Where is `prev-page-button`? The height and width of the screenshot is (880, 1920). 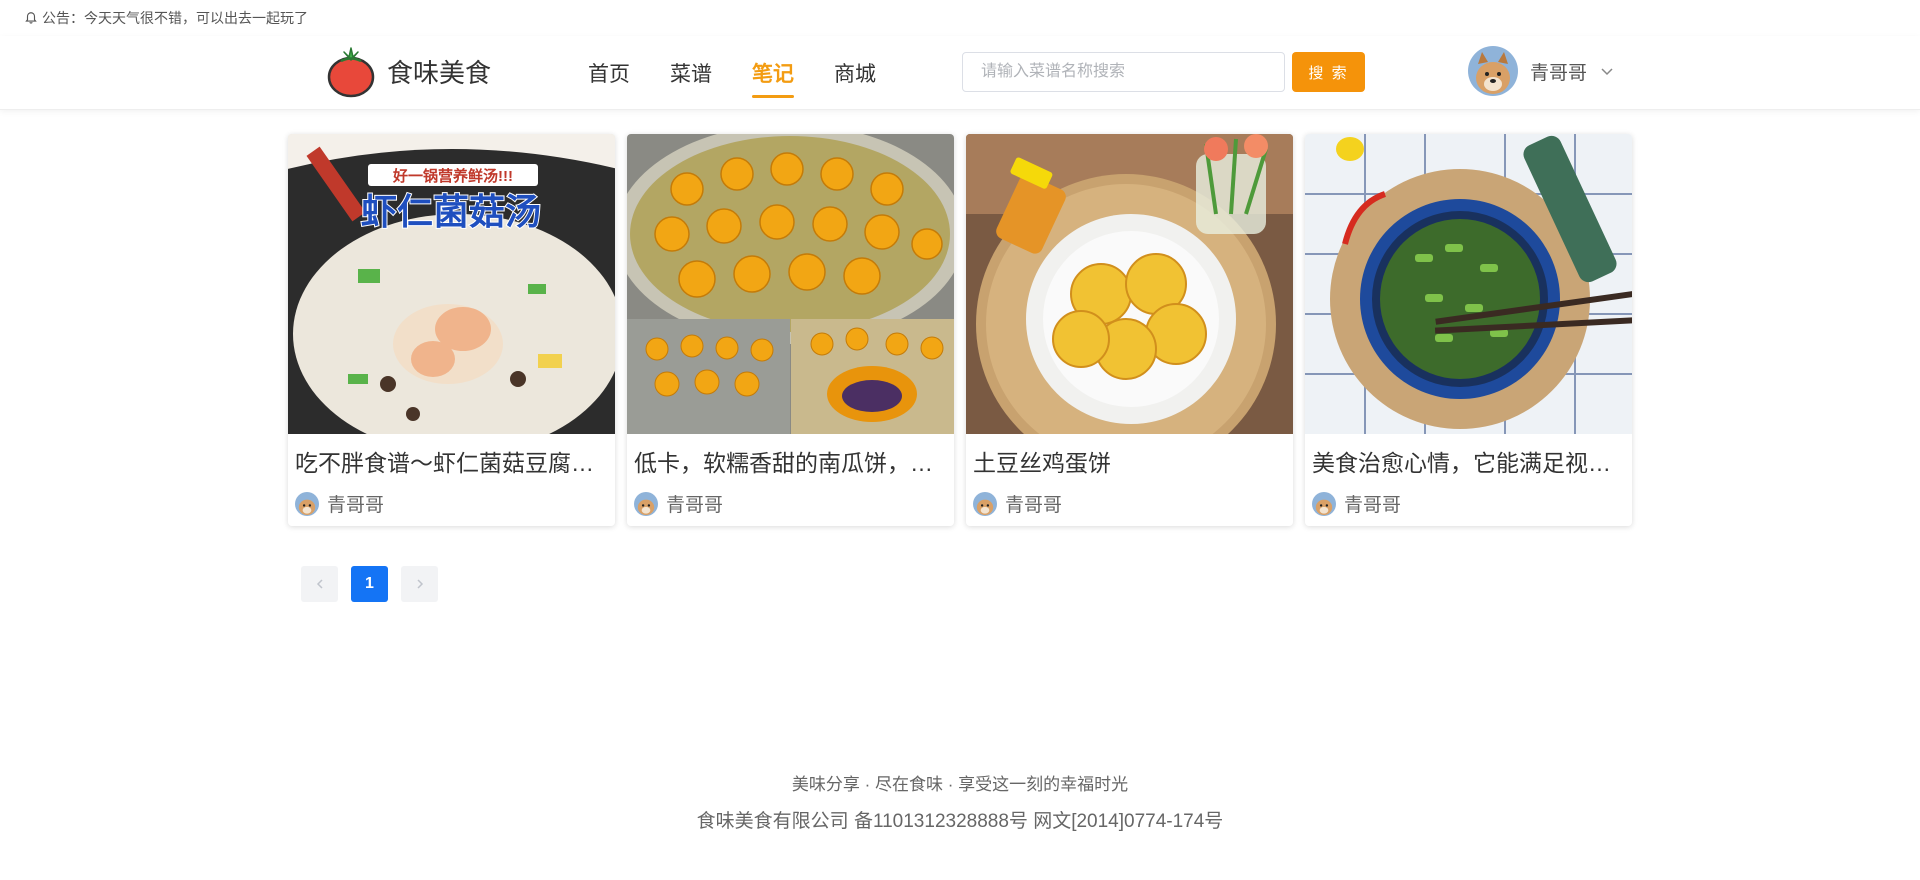
prev-page-button is located at coordinates (319, 584).